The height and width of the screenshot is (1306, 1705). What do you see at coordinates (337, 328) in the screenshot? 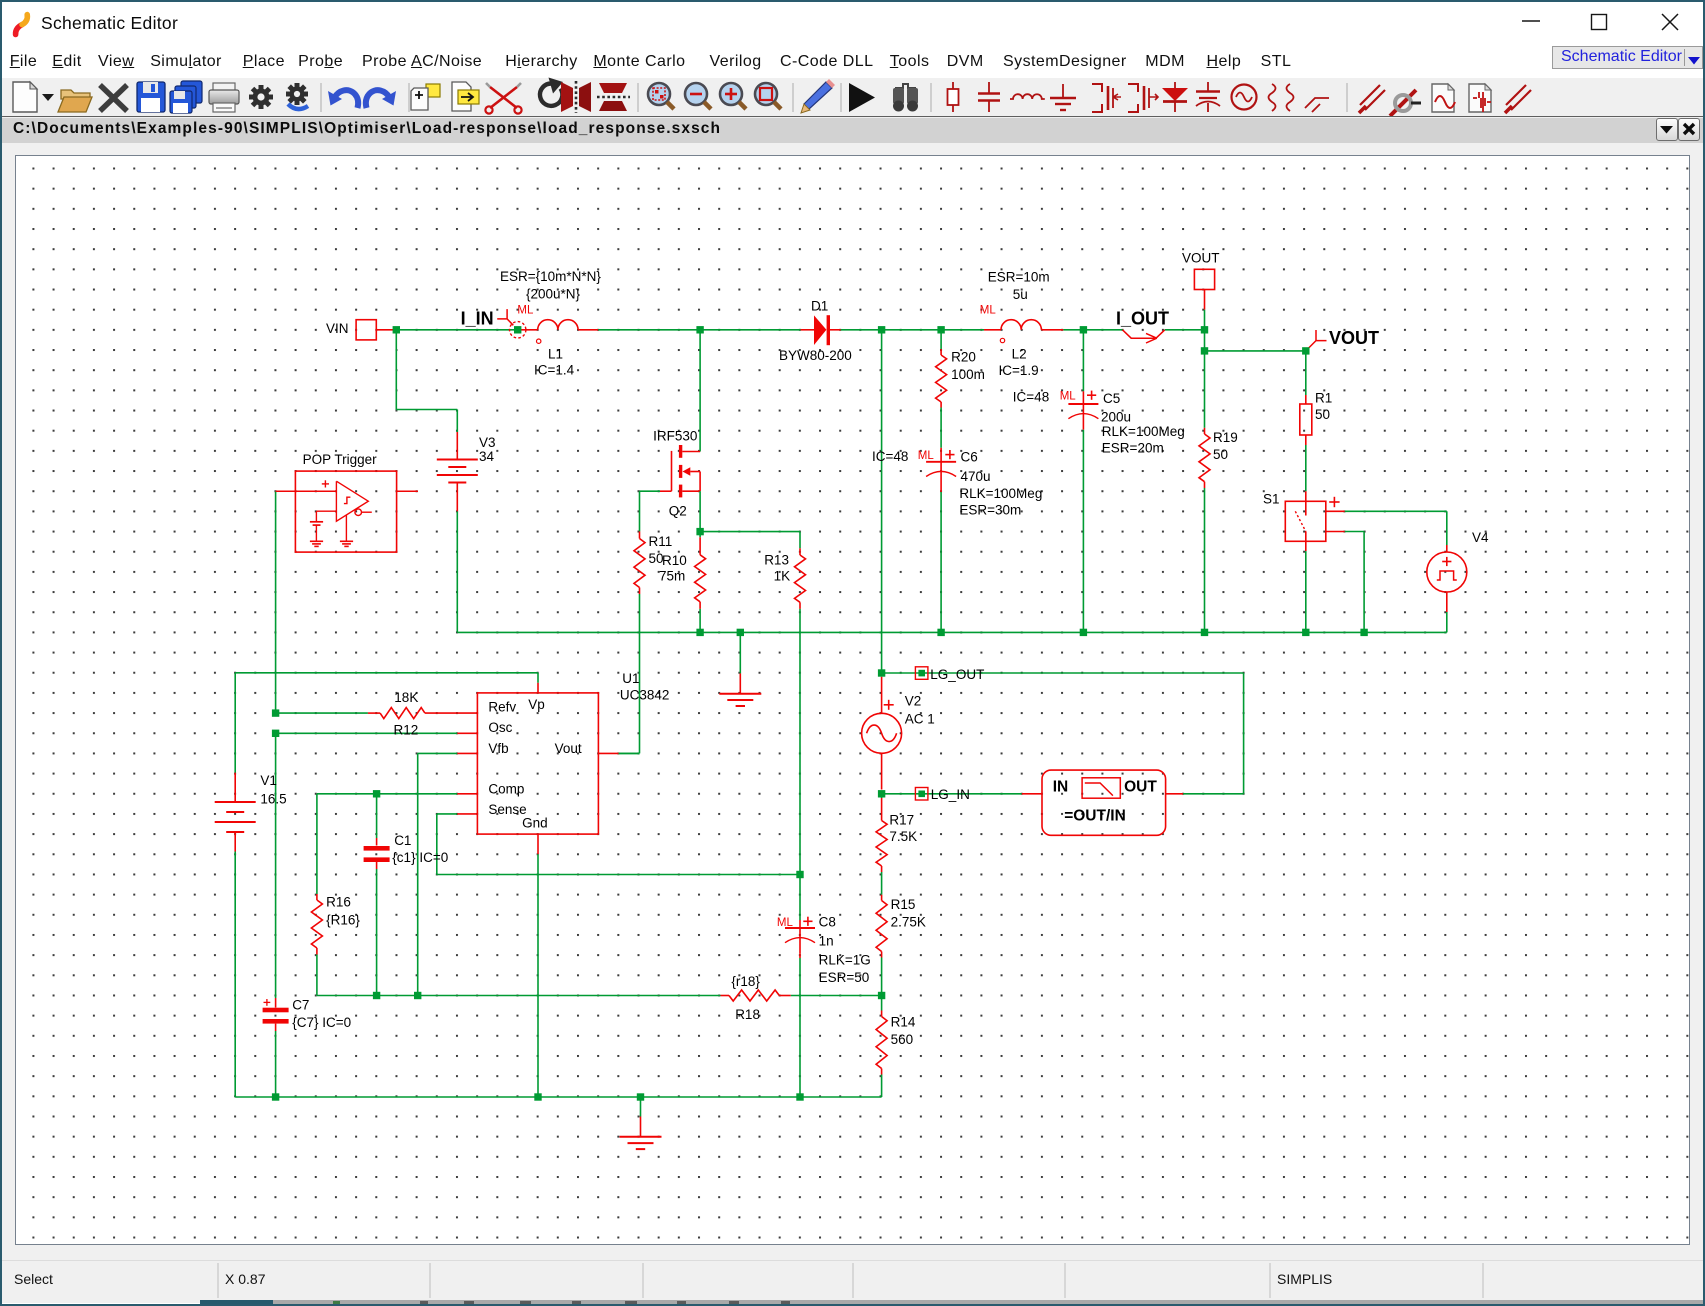
I see `svg-text: VIN` at bounding box center [337, 328].